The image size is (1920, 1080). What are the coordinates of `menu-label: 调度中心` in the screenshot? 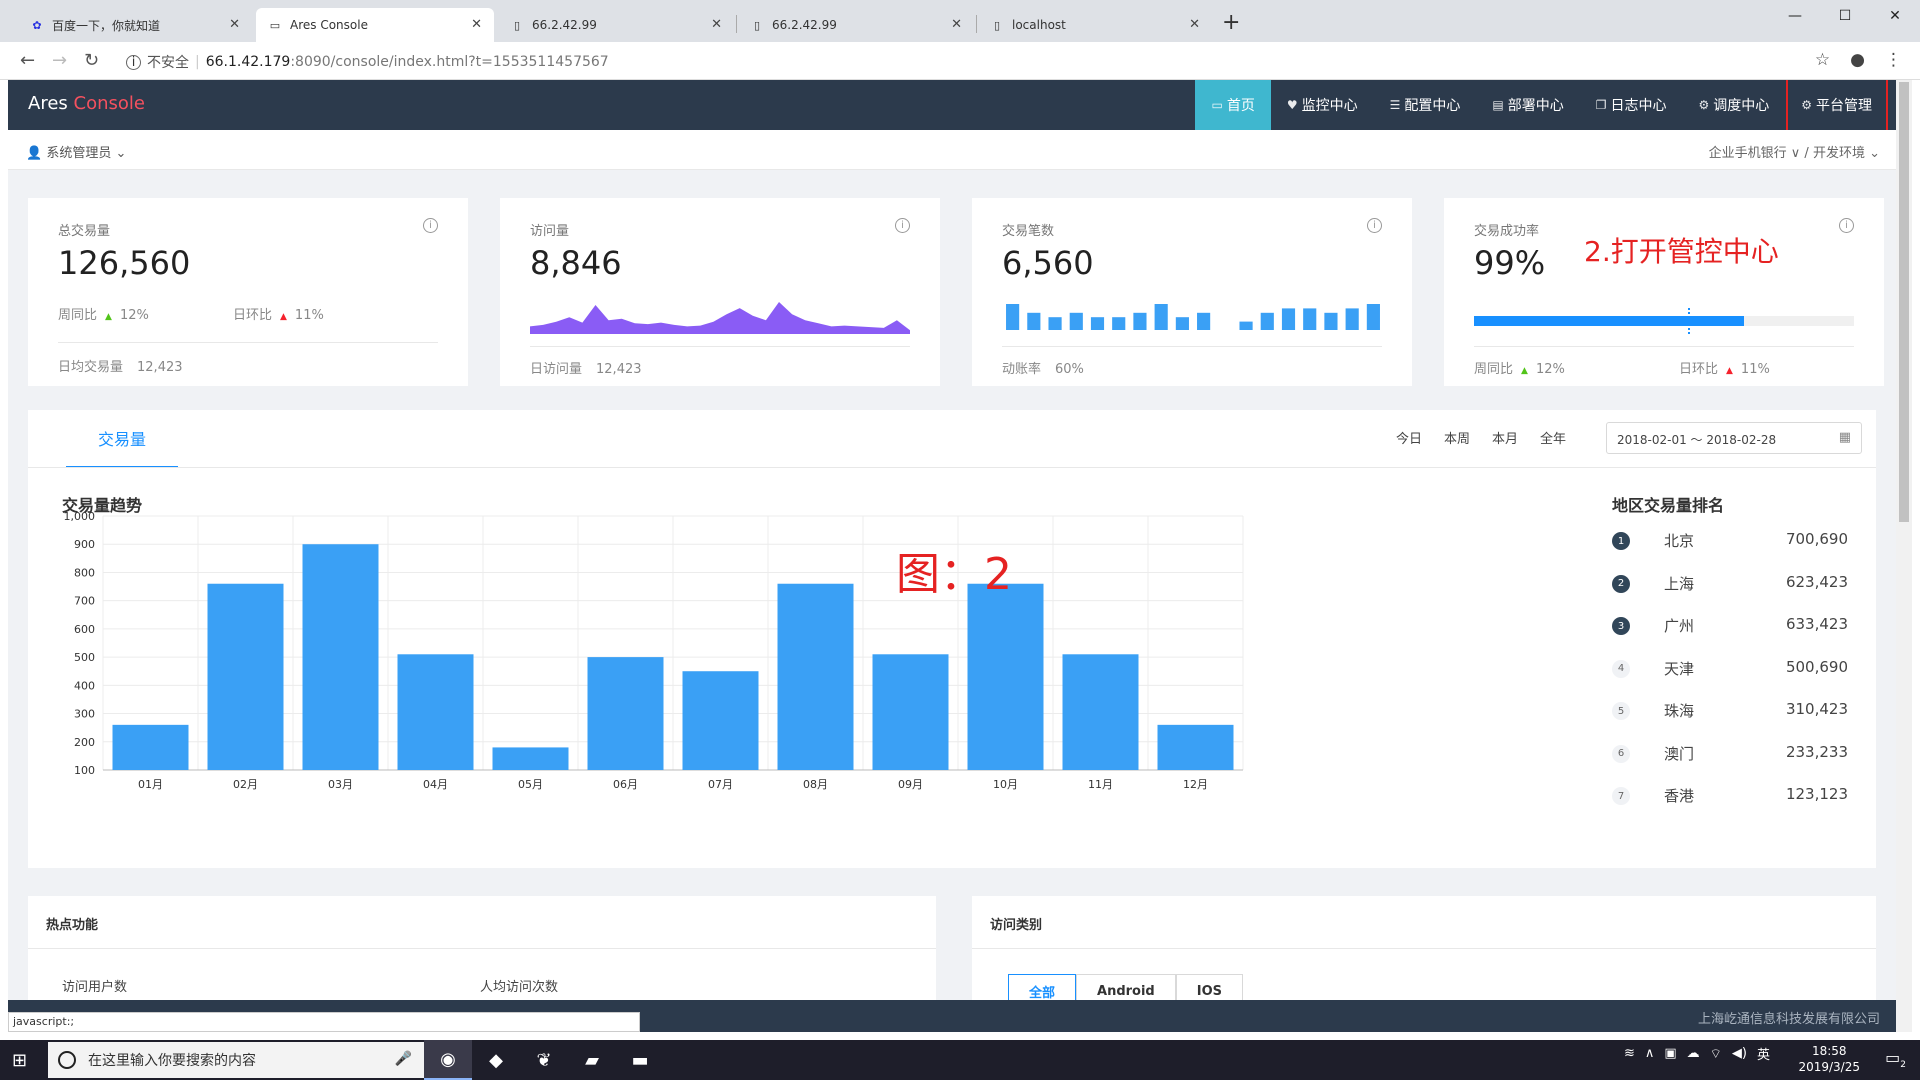 It's located at (1741, 106).